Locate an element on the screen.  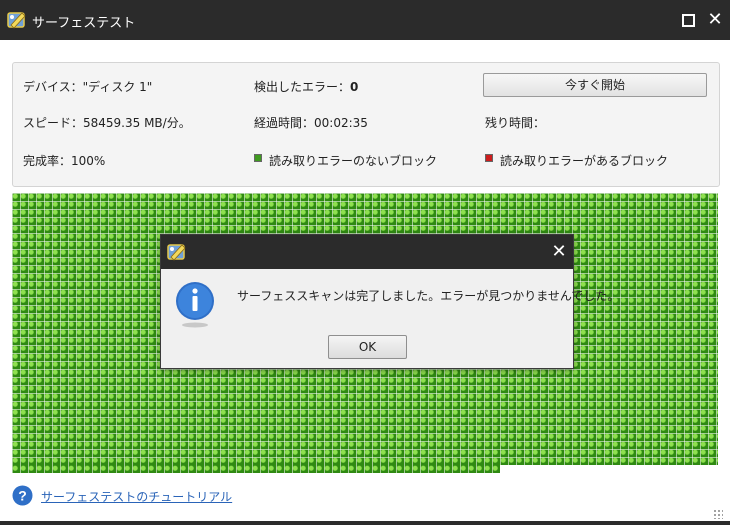
elapsed-time-label: 経過時間：00:02:35 is located at coordinates (311, 123).